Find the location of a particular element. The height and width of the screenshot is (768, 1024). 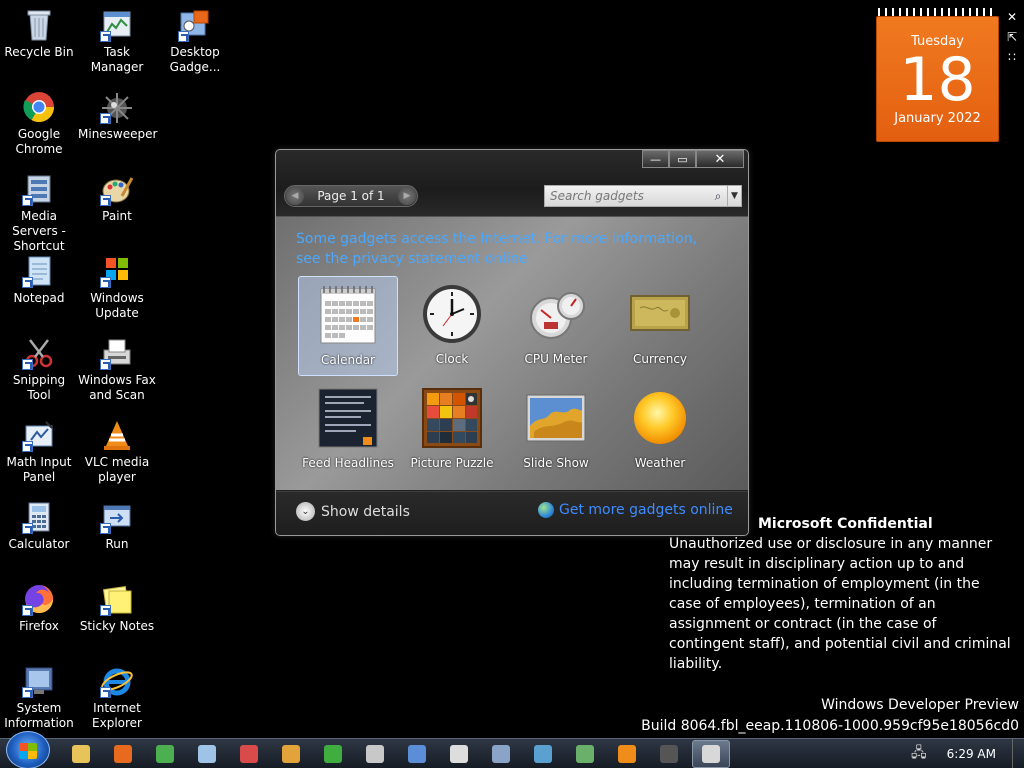

desktop-icon-paint: Paint is located at coordinates (117, 198).